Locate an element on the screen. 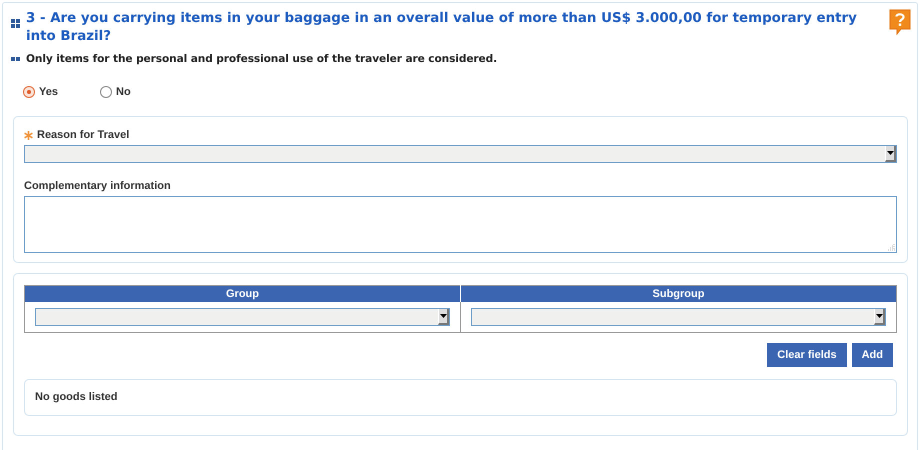 The width and height of the screenshot is (920, 450). field-label: Complementary information is located at coordinates (97, 186).